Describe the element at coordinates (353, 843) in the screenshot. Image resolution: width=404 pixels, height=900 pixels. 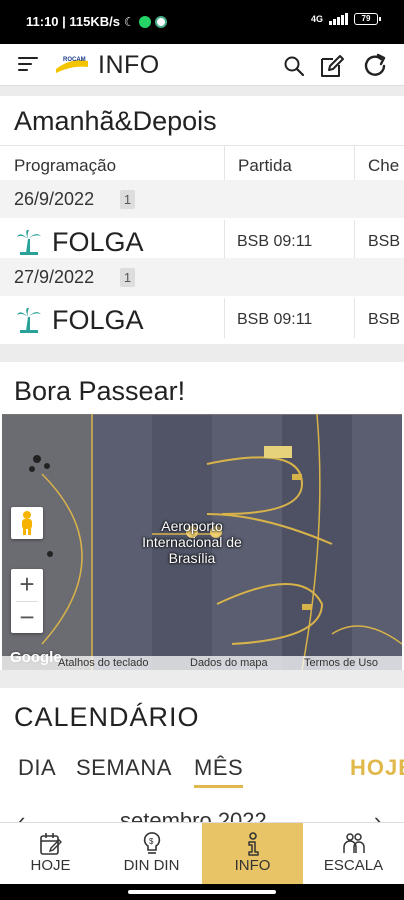
I see `people-schedule-icon` at that location.